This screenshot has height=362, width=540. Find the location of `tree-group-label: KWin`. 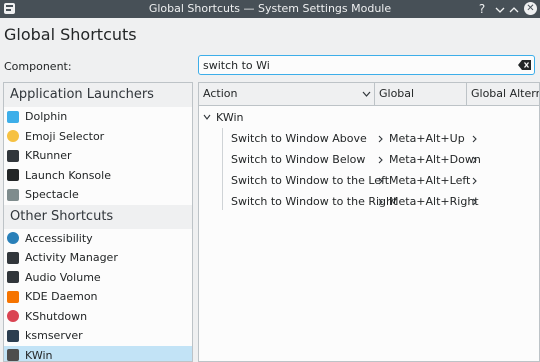

tree-group-label: KWin is located at coordinates (229, 117).